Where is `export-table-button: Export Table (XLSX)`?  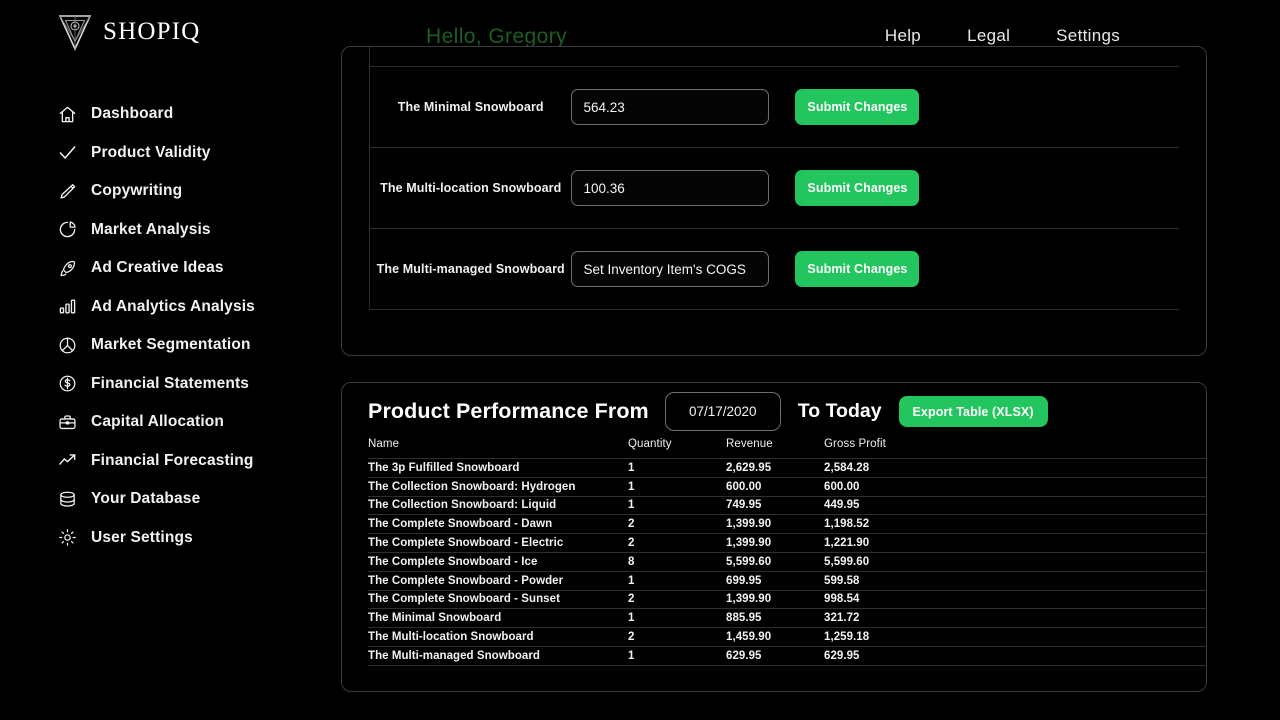 export-table-button: Export Table (XLSX) is located at coordinates (973, 411).